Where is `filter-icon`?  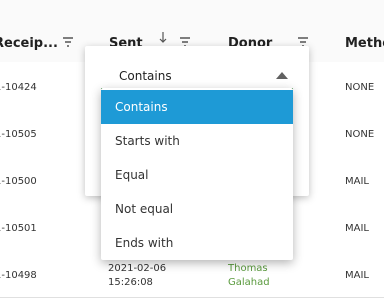 filter-icon is located at coordinates (68, 42).